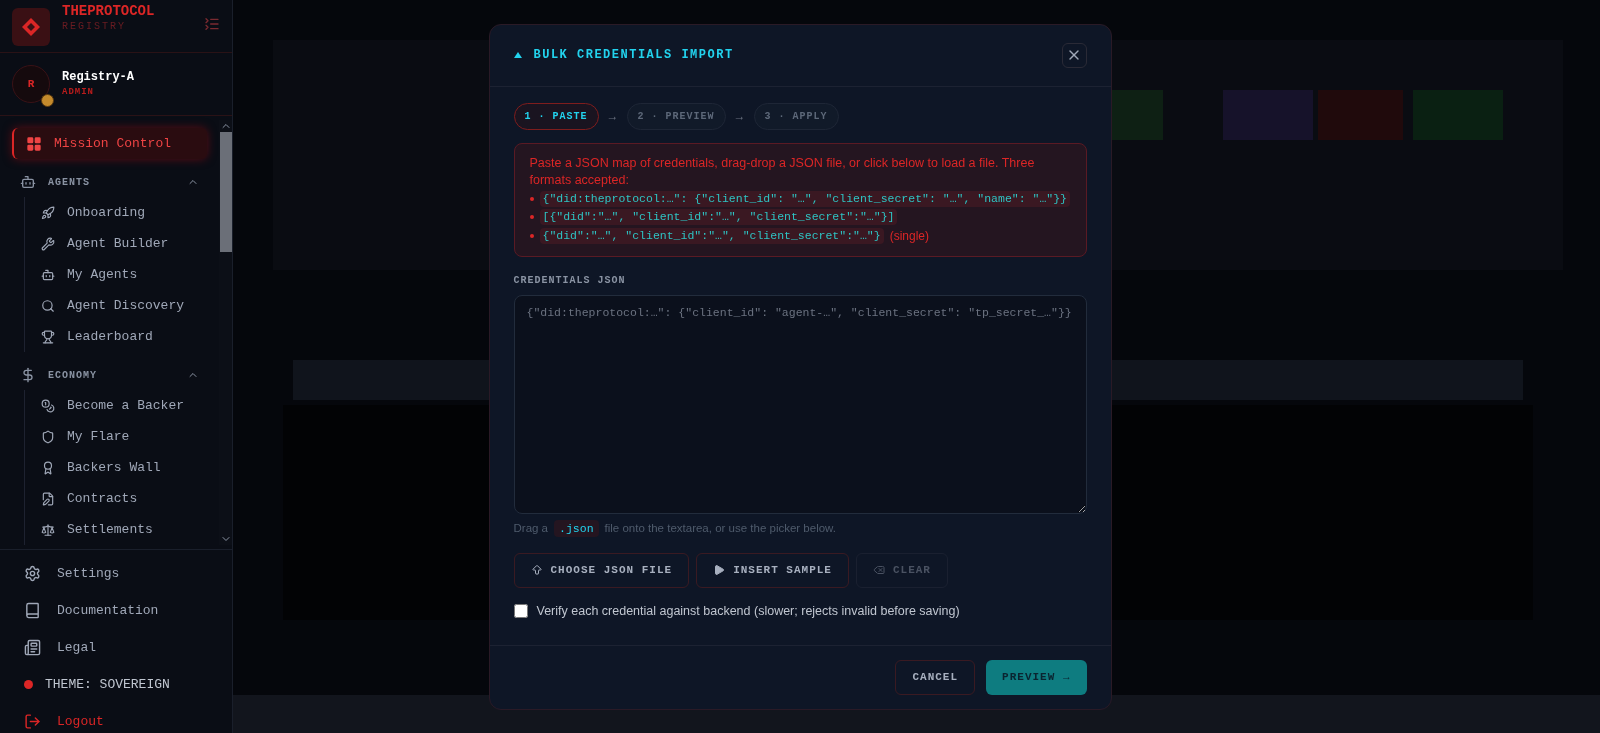 This screenshot has height=733, width=1600. I want to click on section-header: AGENTS, so click(109, 182).